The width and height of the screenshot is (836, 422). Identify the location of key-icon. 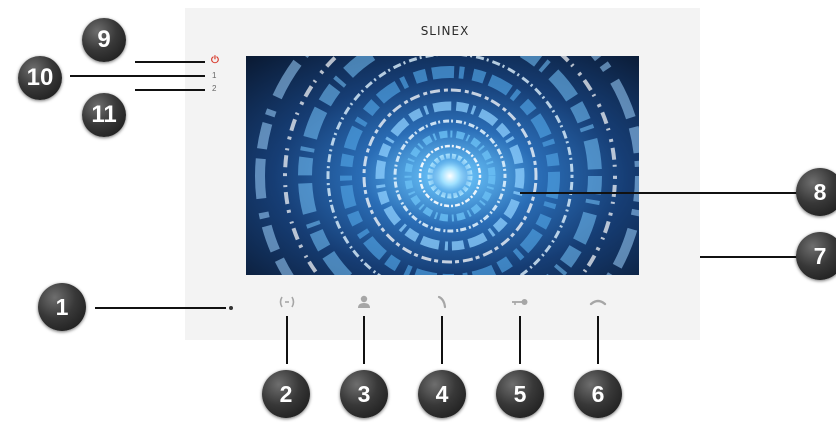
(520, 302).